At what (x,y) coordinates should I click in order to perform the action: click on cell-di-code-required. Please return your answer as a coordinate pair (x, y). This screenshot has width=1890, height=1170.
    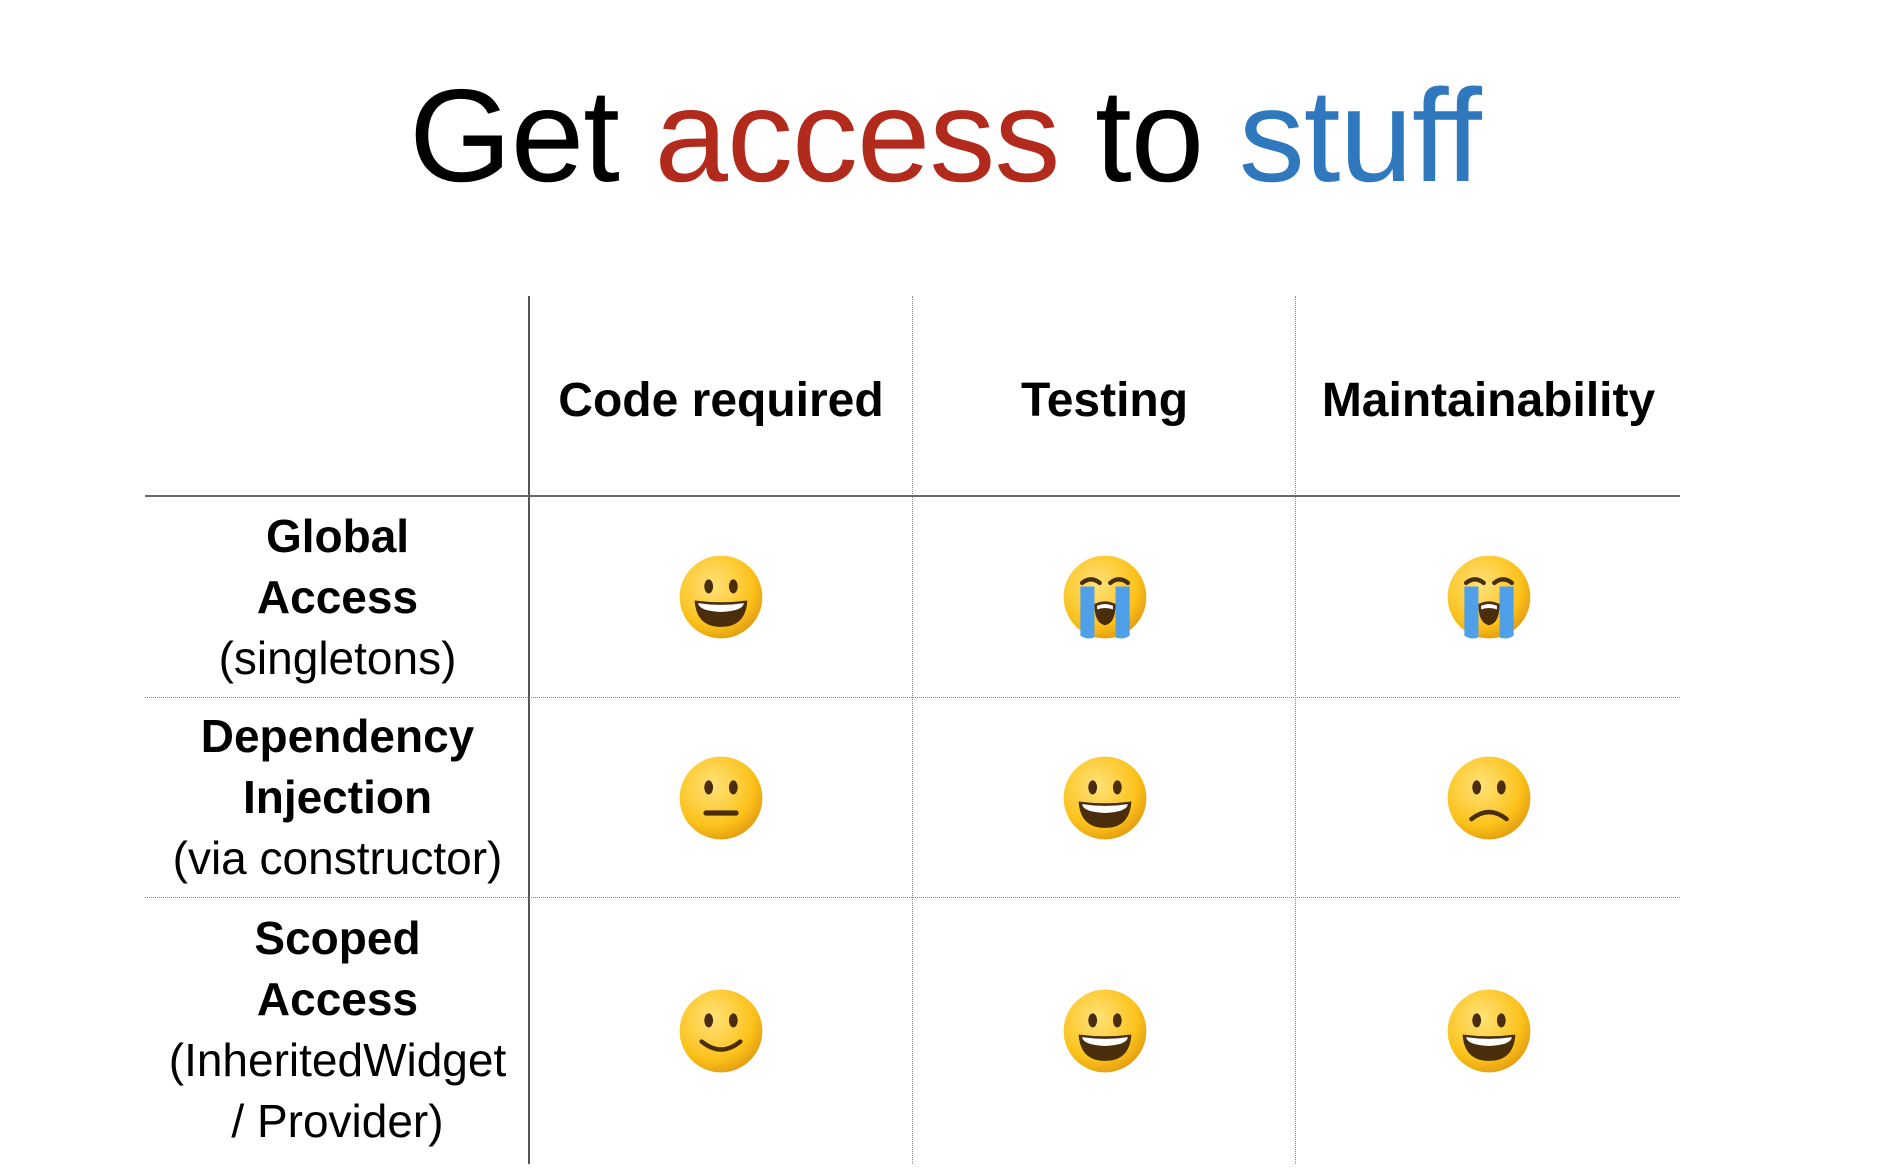
    Looking at the image, I should click on (721, 797).